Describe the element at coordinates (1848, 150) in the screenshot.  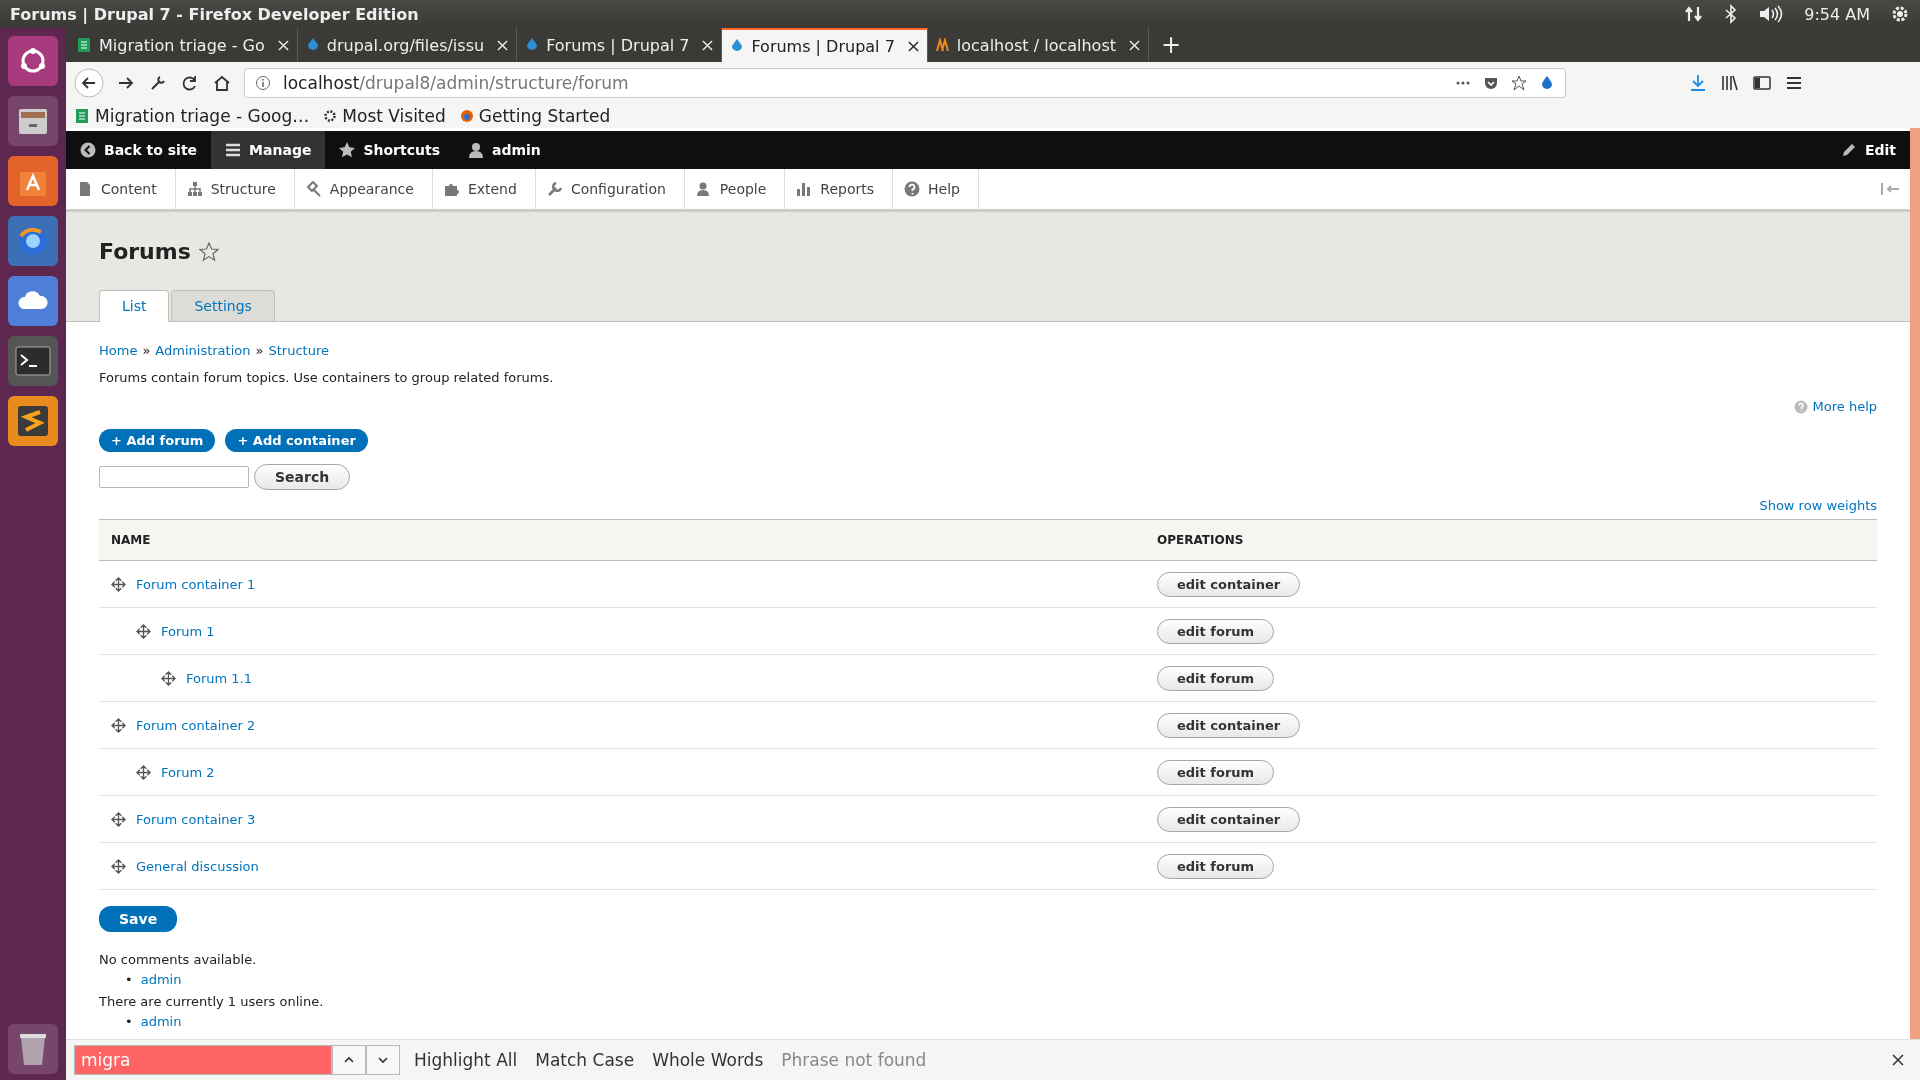
I see `pencil-icon` at that location.